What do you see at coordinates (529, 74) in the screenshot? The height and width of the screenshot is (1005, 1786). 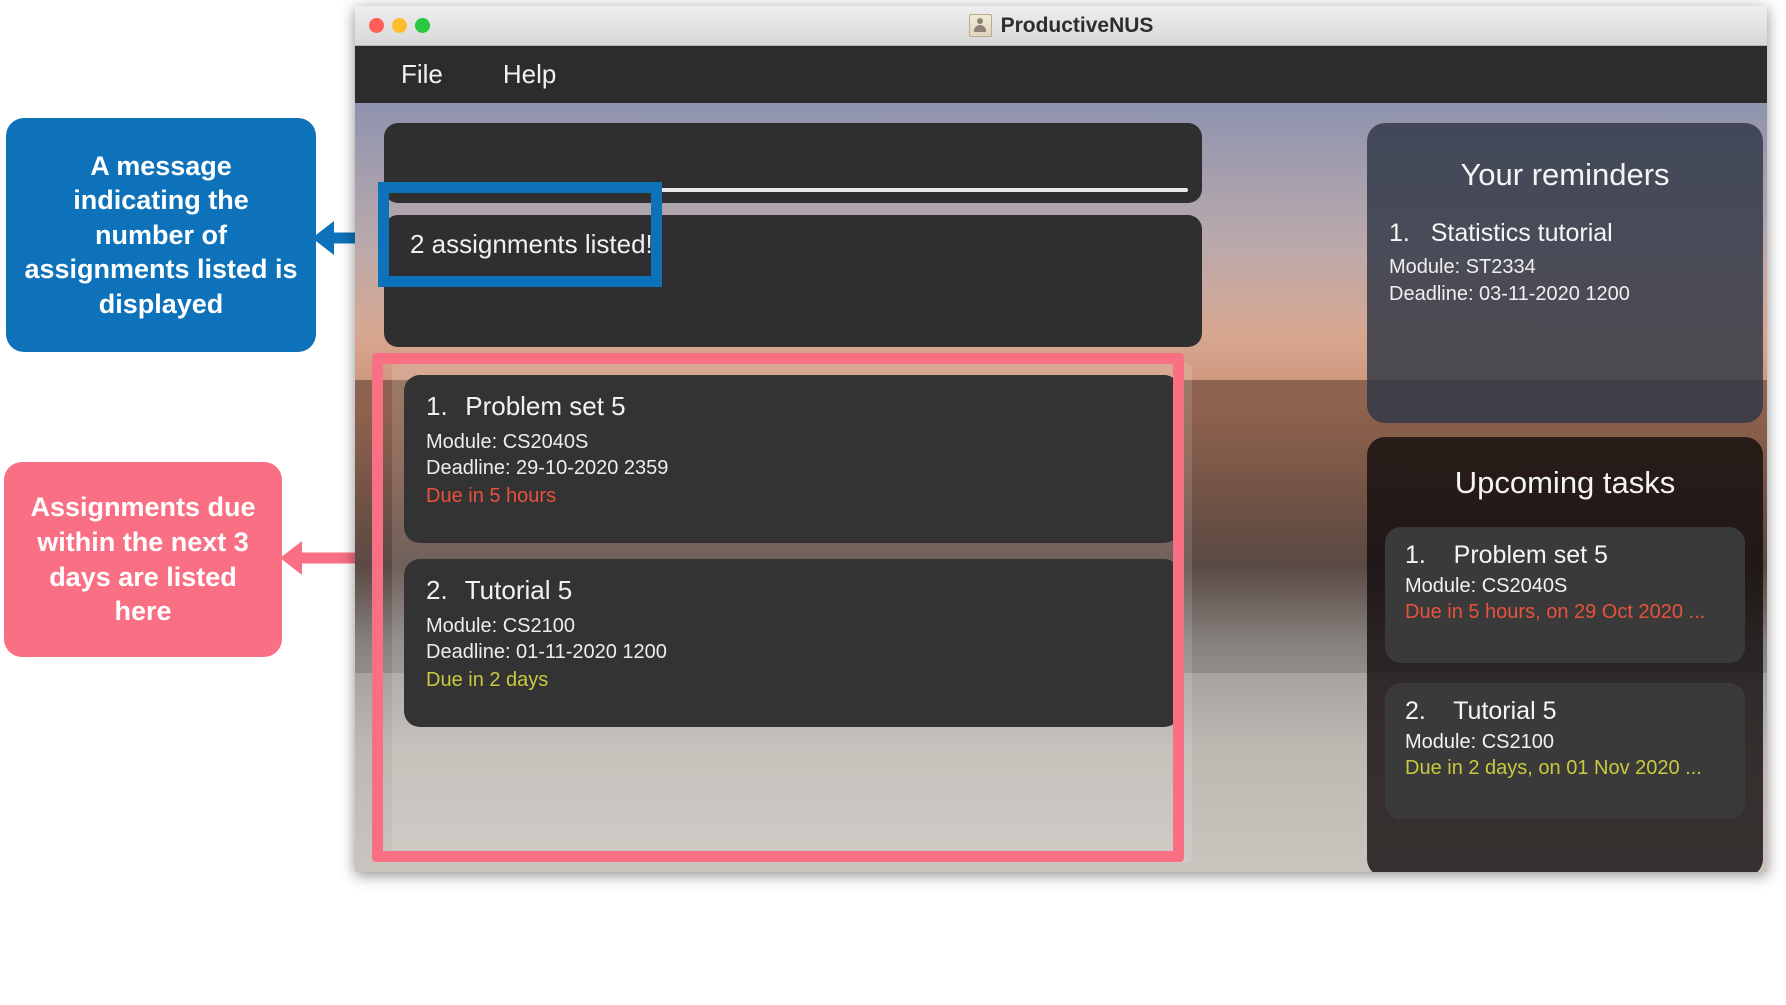 I see `menu-item-help: Help` at bounding box center [529, 74].